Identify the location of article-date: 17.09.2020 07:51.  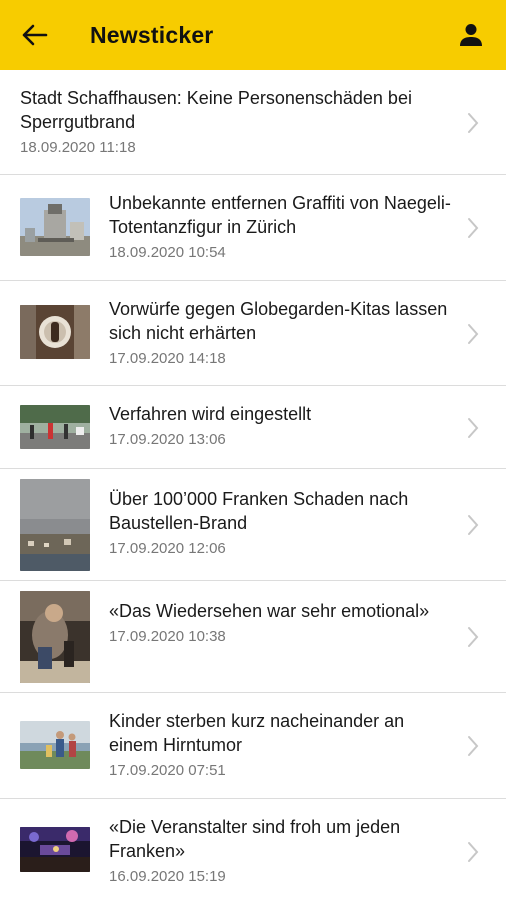
(167, 770).